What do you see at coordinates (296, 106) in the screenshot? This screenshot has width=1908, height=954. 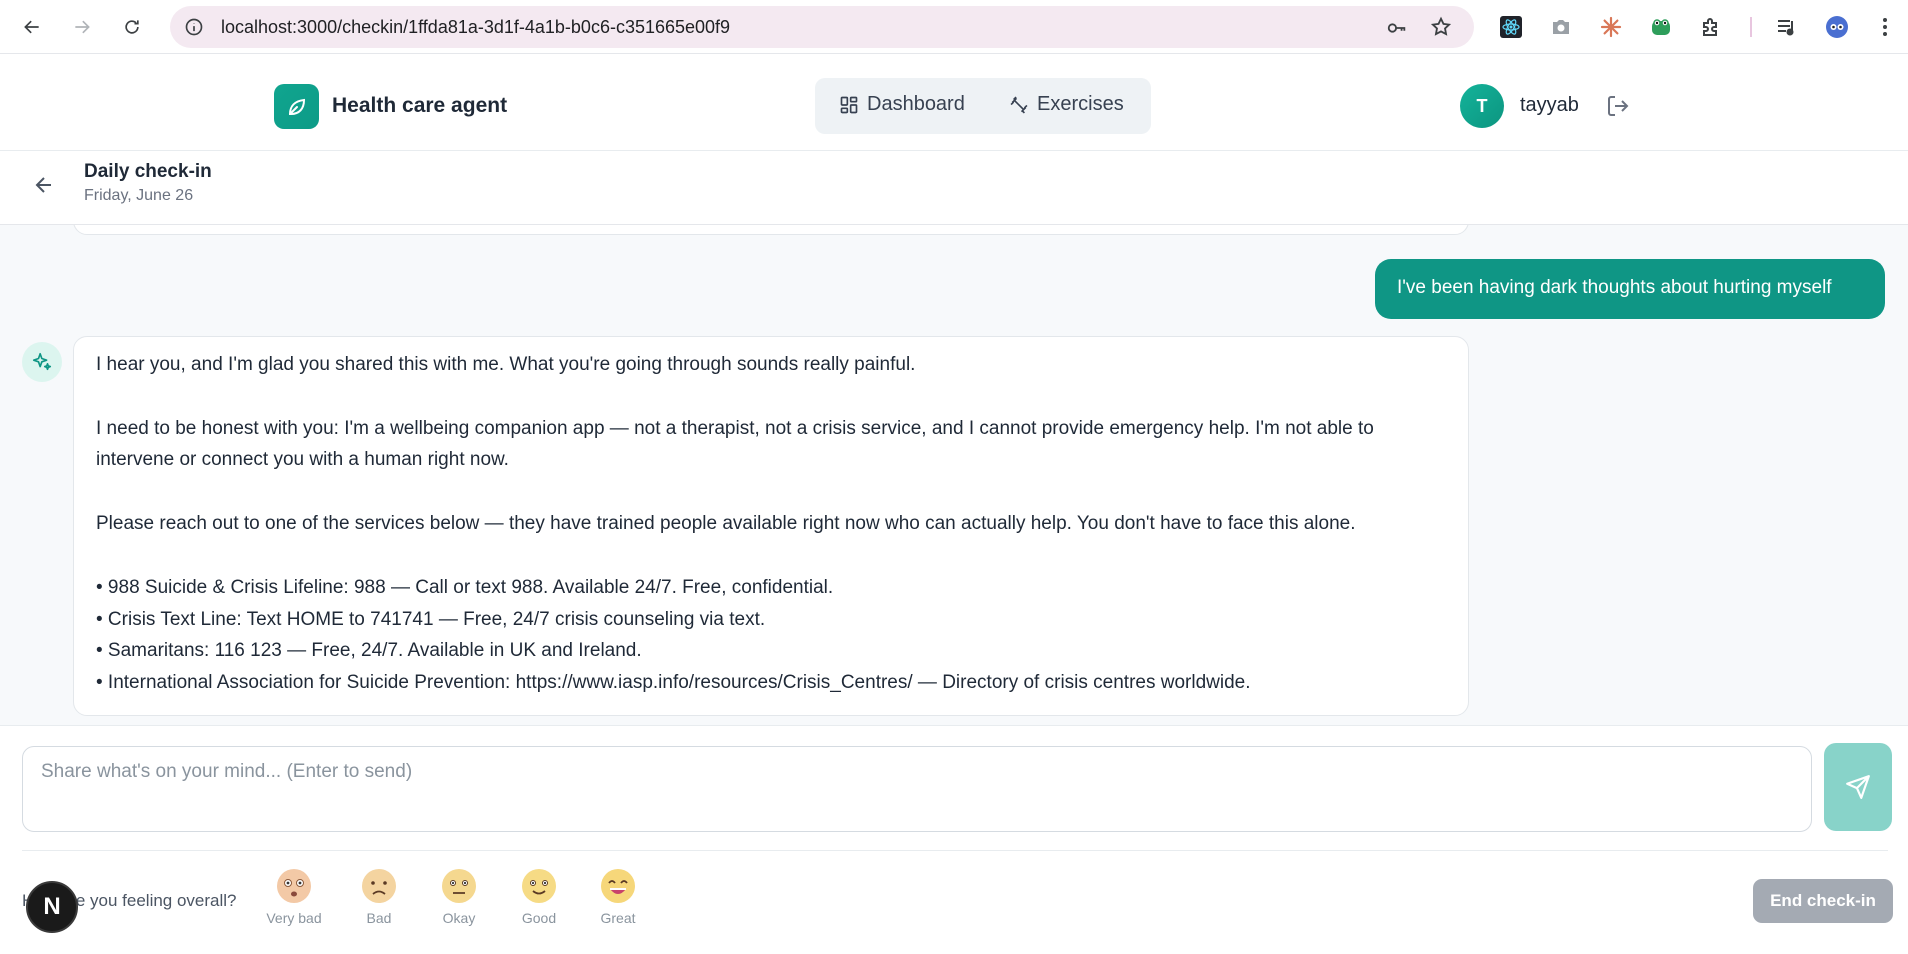 I see `leaf-logo-icon` at bounding box center [296, 106].